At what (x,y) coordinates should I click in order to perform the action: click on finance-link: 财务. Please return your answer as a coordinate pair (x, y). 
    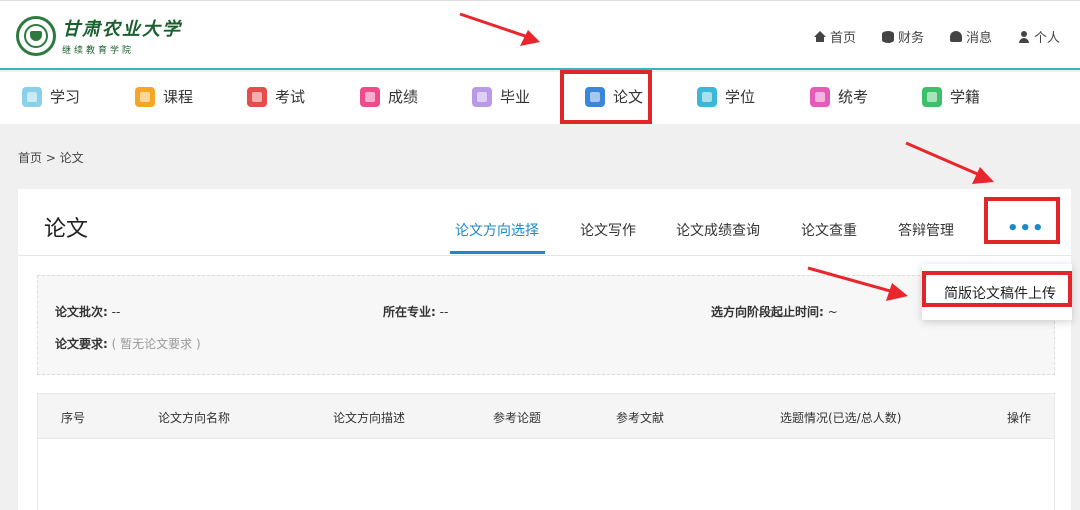
    Looking at the image, I should click on (902, 36).